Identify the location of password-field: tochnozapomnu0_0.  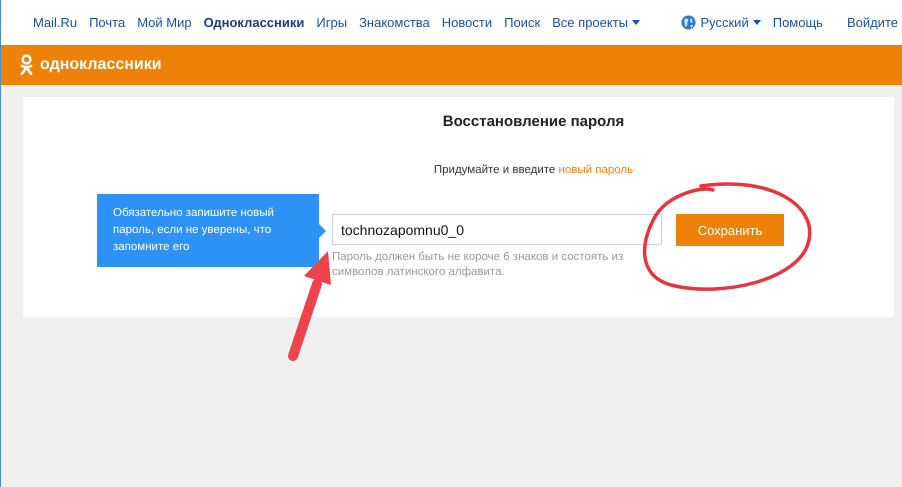
(497, 229).